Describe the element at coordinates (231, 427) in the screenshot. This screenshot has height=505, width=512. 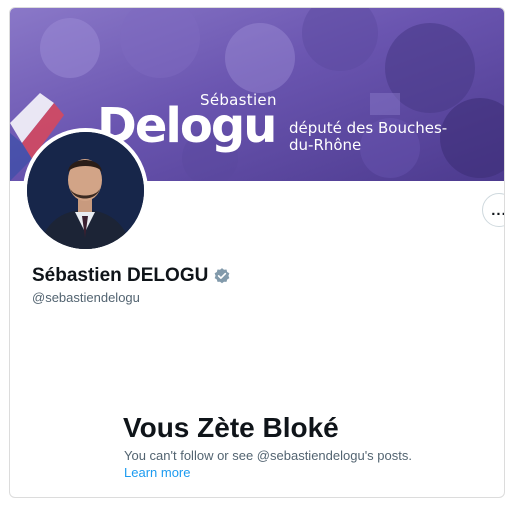
I see `blocked-title: Vous Zète Bloké` at that location.